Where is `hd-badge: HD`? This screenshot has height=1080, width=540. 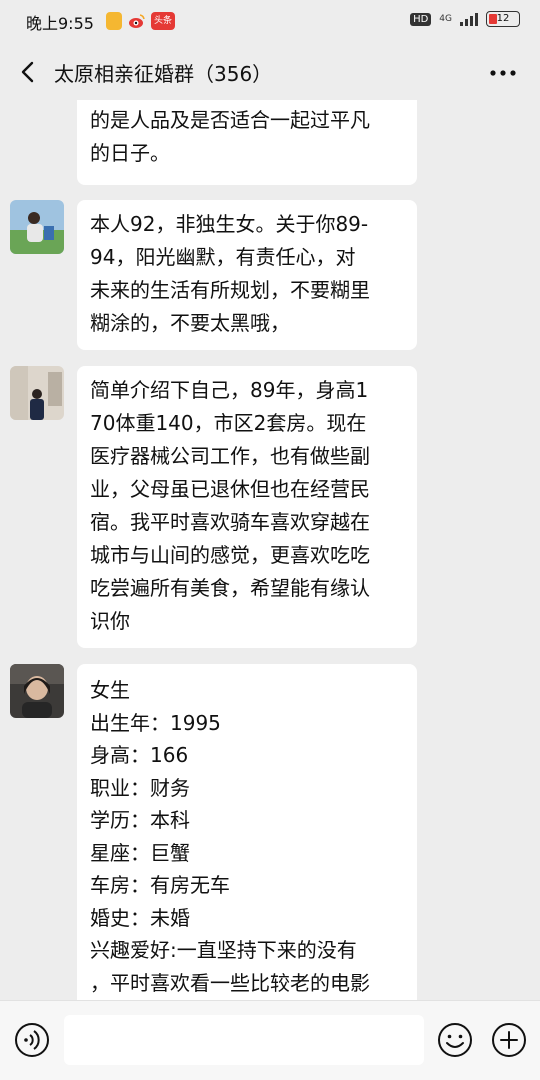 hd-badge: HD is located at coordinates (421, 19).